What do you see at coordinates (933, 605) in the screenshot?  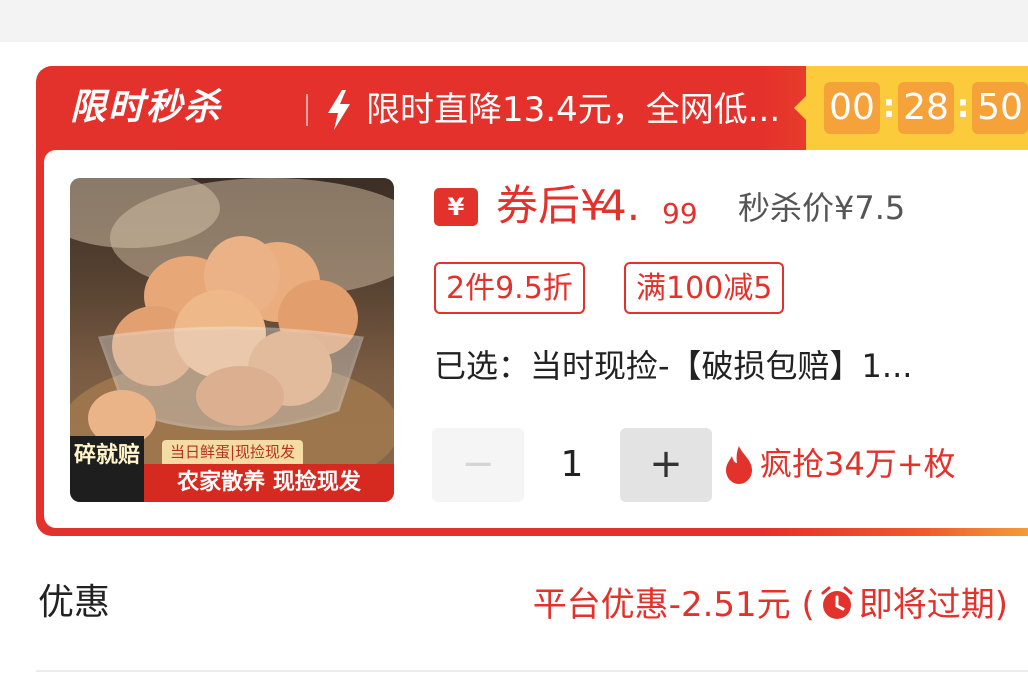 I see `discount-expiry: 即将过期)` at bounding box center [933, 605].